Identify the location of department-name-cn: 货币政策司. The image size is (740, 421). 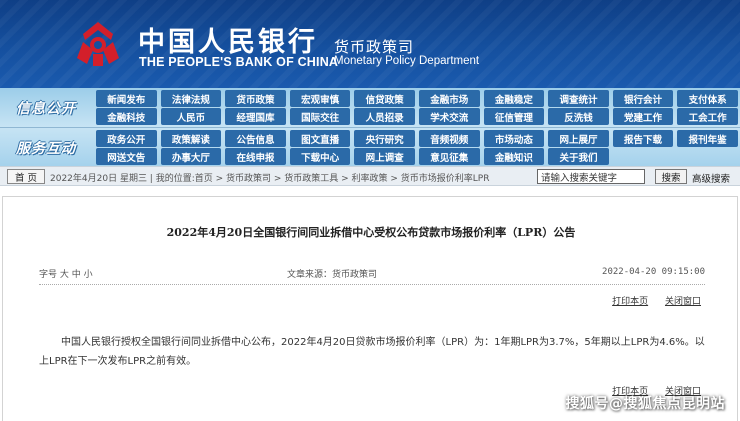
(374, 47).